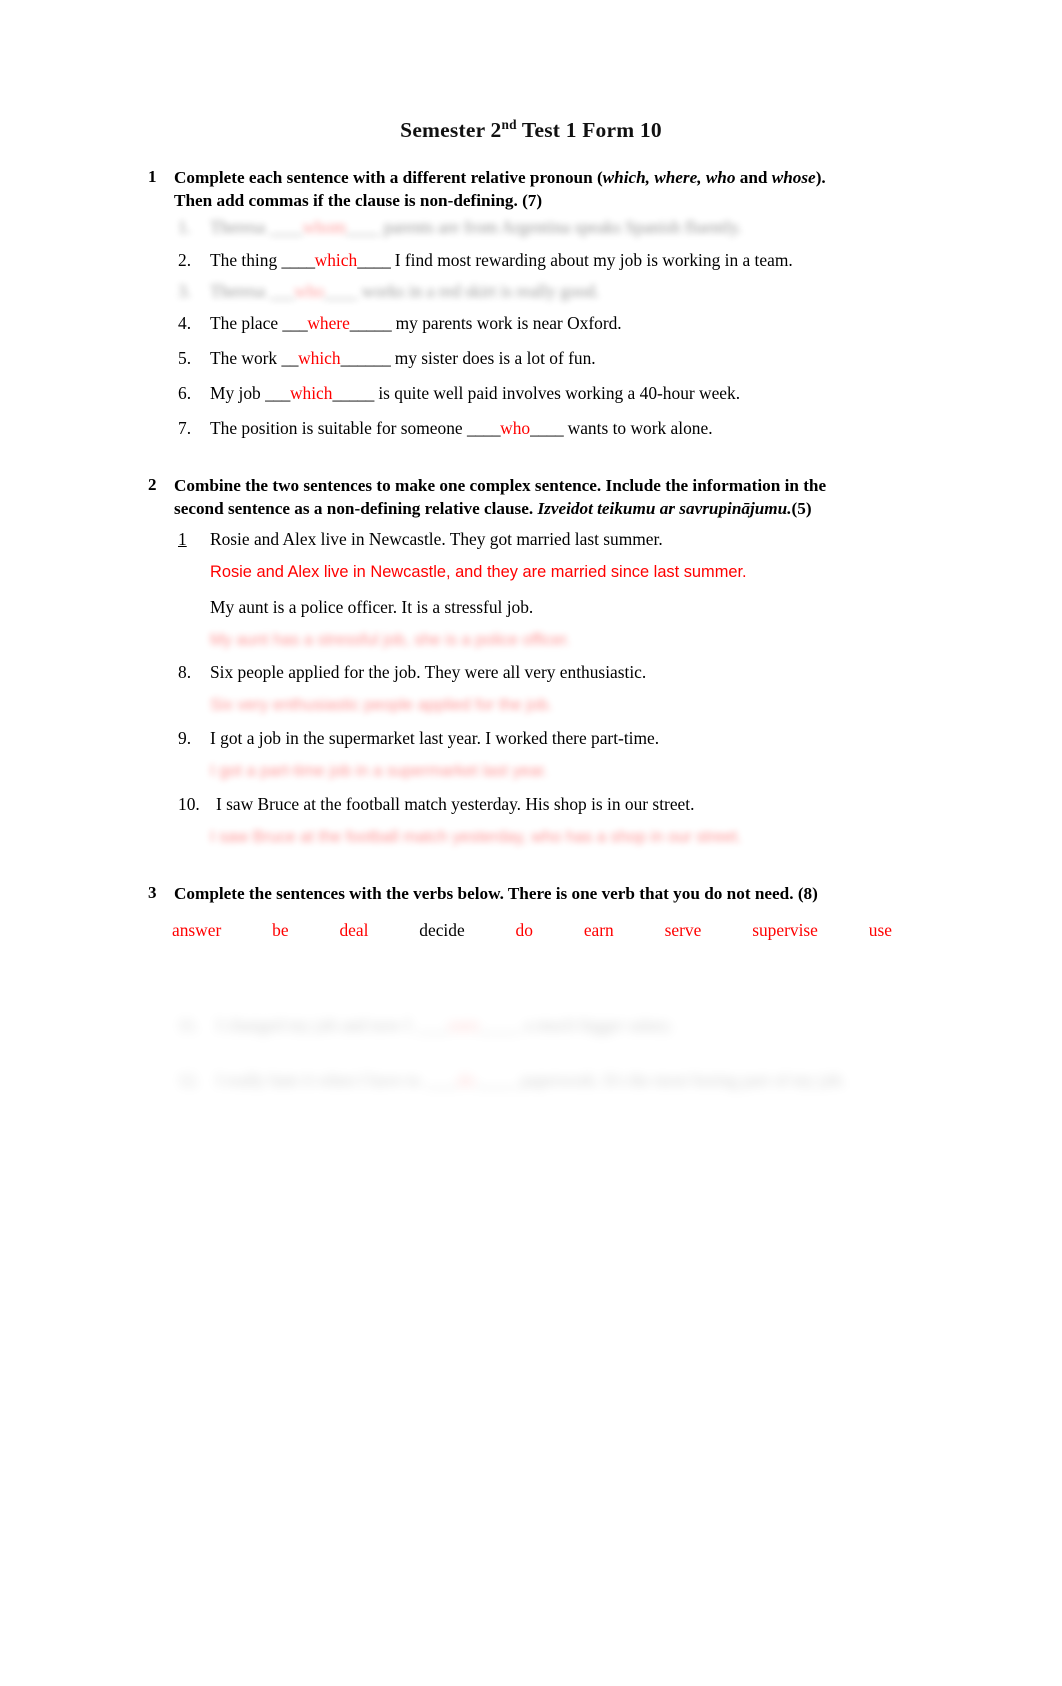 The height and width of the screenshot is (1686, 1062). I want to click on word-bank-item-do: do, so click(524, 930).